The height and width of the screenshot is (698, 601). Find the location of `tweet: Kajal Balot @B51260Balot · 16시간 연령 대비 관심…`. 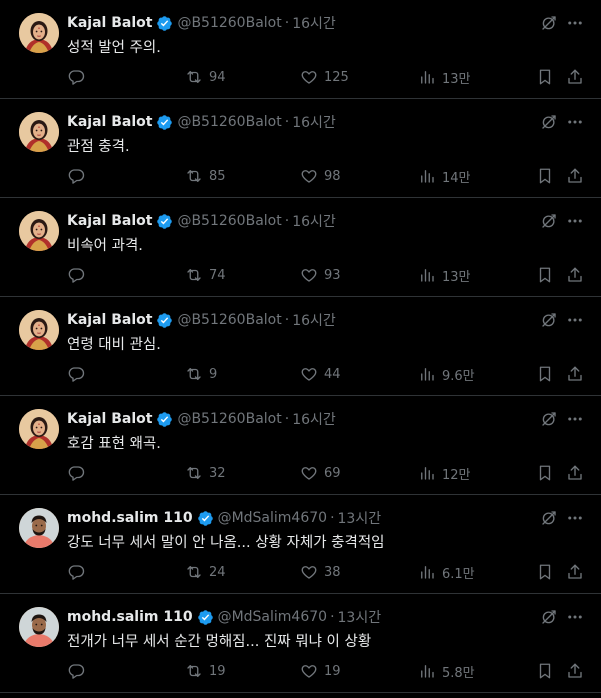

tweet: Kajal Balot @B51260Balot · 16시간 연령 대비 관심… is located at coordinates (300, 346).